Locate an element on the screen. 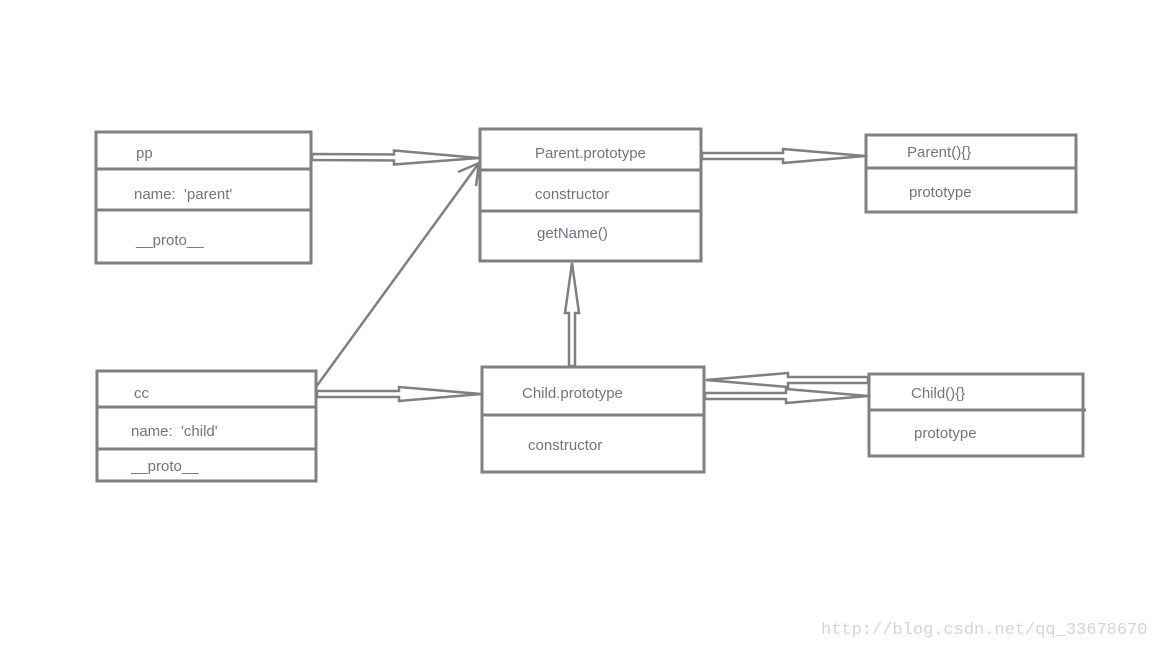  cc-proto-field: __proto__ is located at coordinates (164, 466).